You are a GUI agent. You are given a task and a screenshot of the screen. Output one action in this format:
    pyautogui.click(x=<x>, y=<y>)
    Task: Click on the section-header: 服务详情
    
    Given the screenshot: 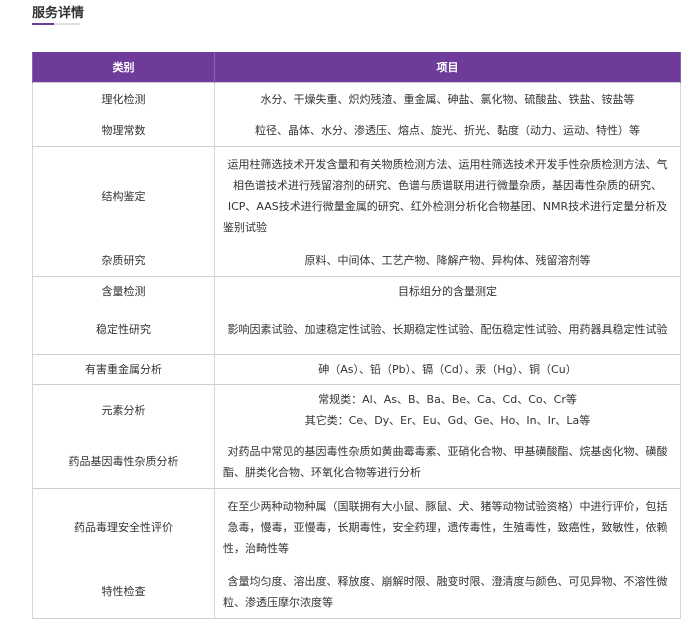 What is the action you would take?
    pyautogui.click(x=58, y=14)
    